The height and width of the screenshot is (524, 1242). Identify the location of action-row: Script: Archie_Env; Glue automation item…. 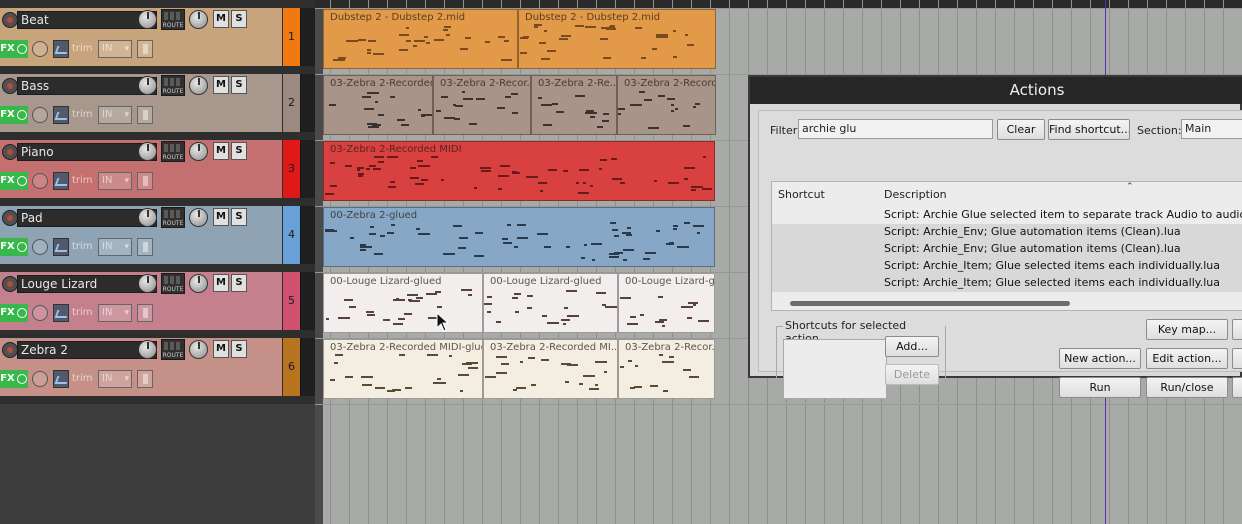
(1007, 249).